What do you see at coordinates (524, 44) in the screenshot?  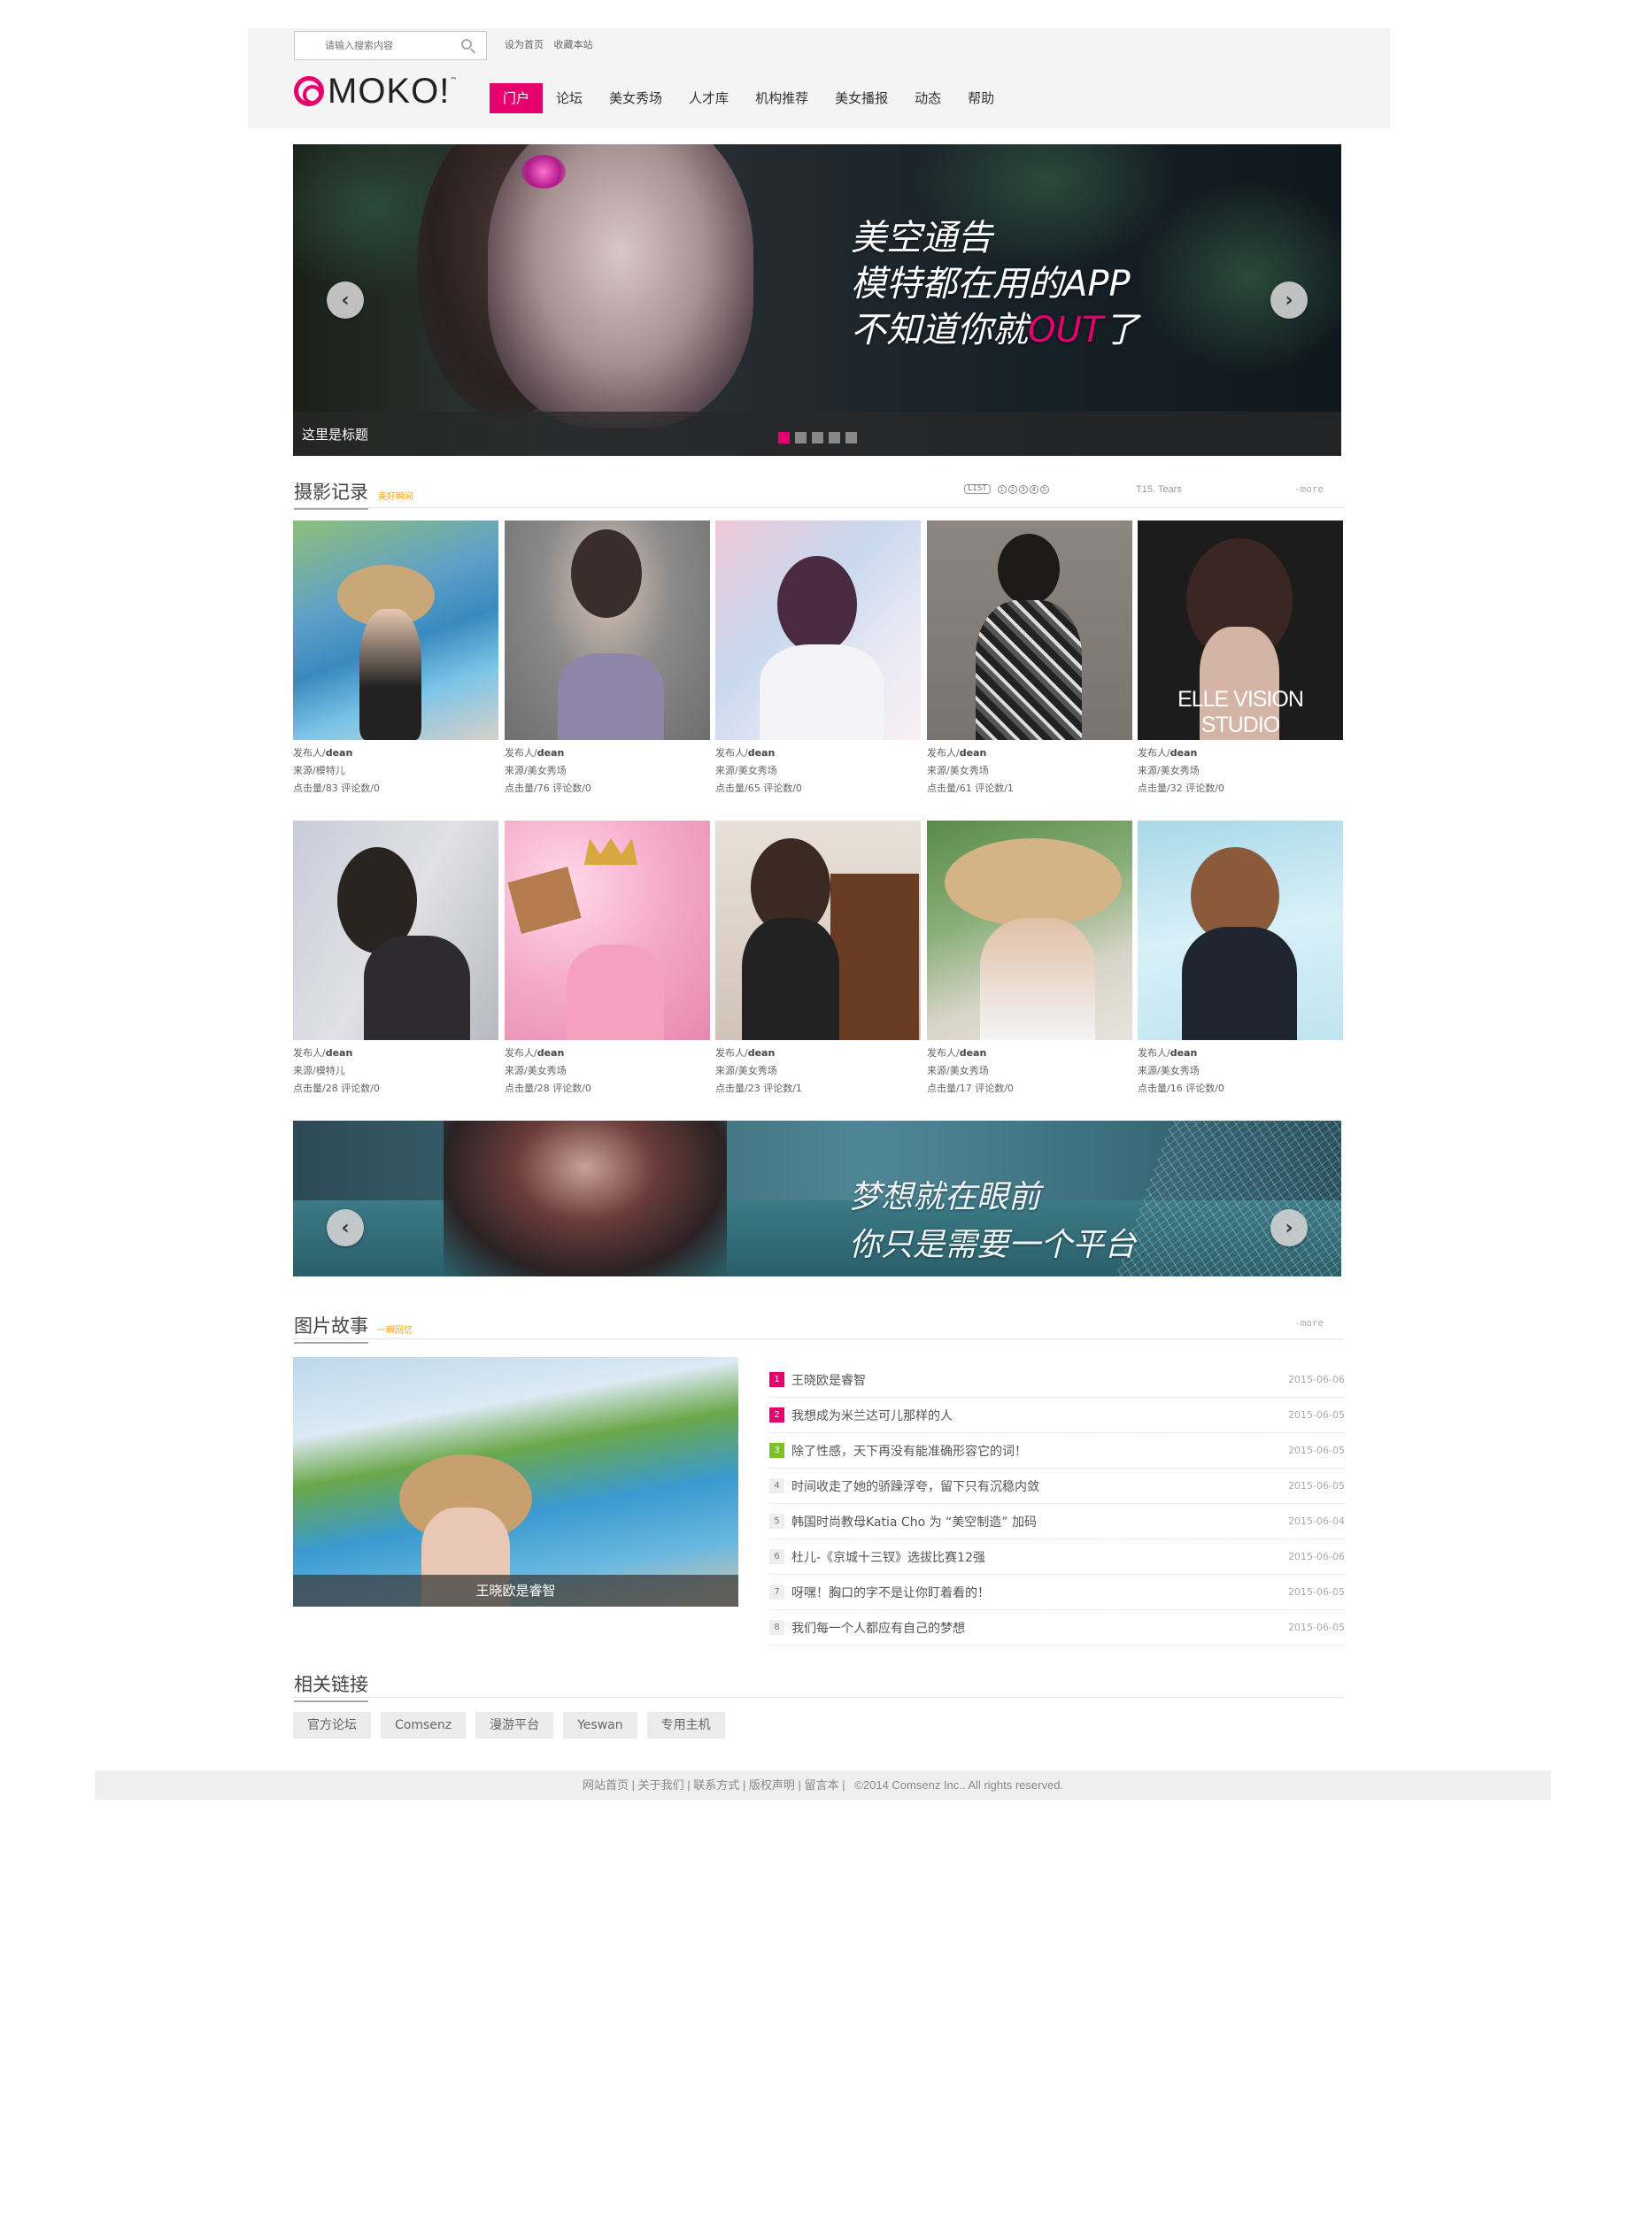 I see `set-homepage-link: 设为首页` at bounding box center [524, 44].